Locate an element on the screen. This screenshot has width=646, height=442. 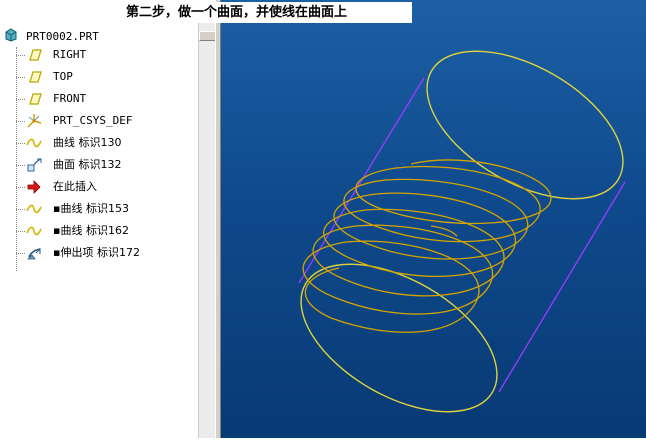
tree-item-label: ▪曲线 标识162 is located at coordinates (91, 230).